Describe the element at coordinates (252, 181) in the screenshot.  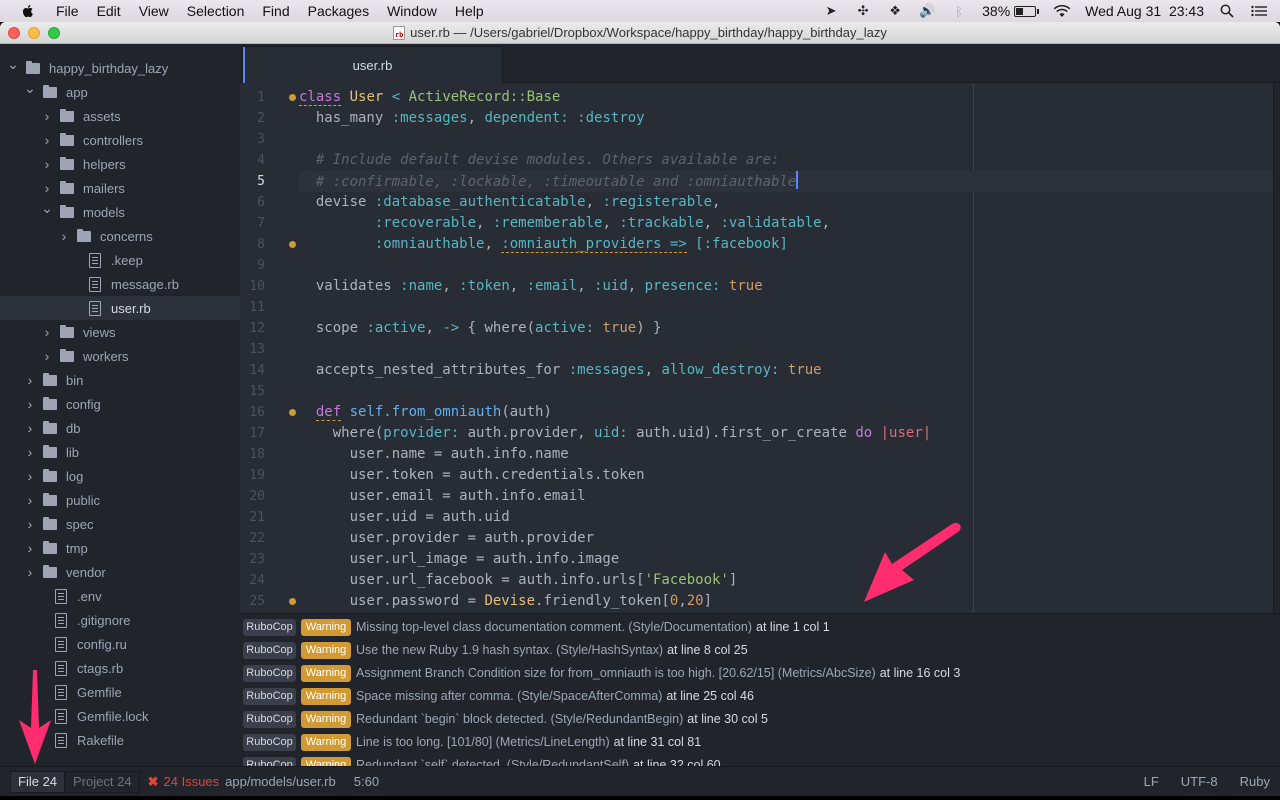
I see `line-number: 5` at that location.